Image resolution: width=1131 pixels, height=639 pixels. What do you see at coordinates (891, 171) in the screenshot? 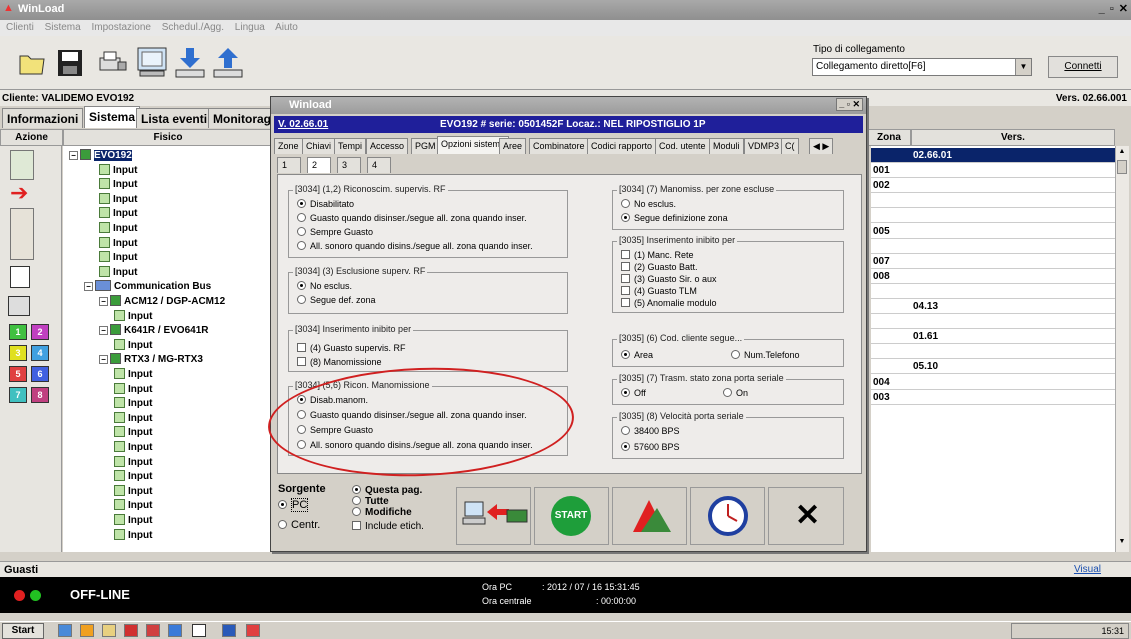
I see `zone-cell: 001` at bounding box center [891, 171].